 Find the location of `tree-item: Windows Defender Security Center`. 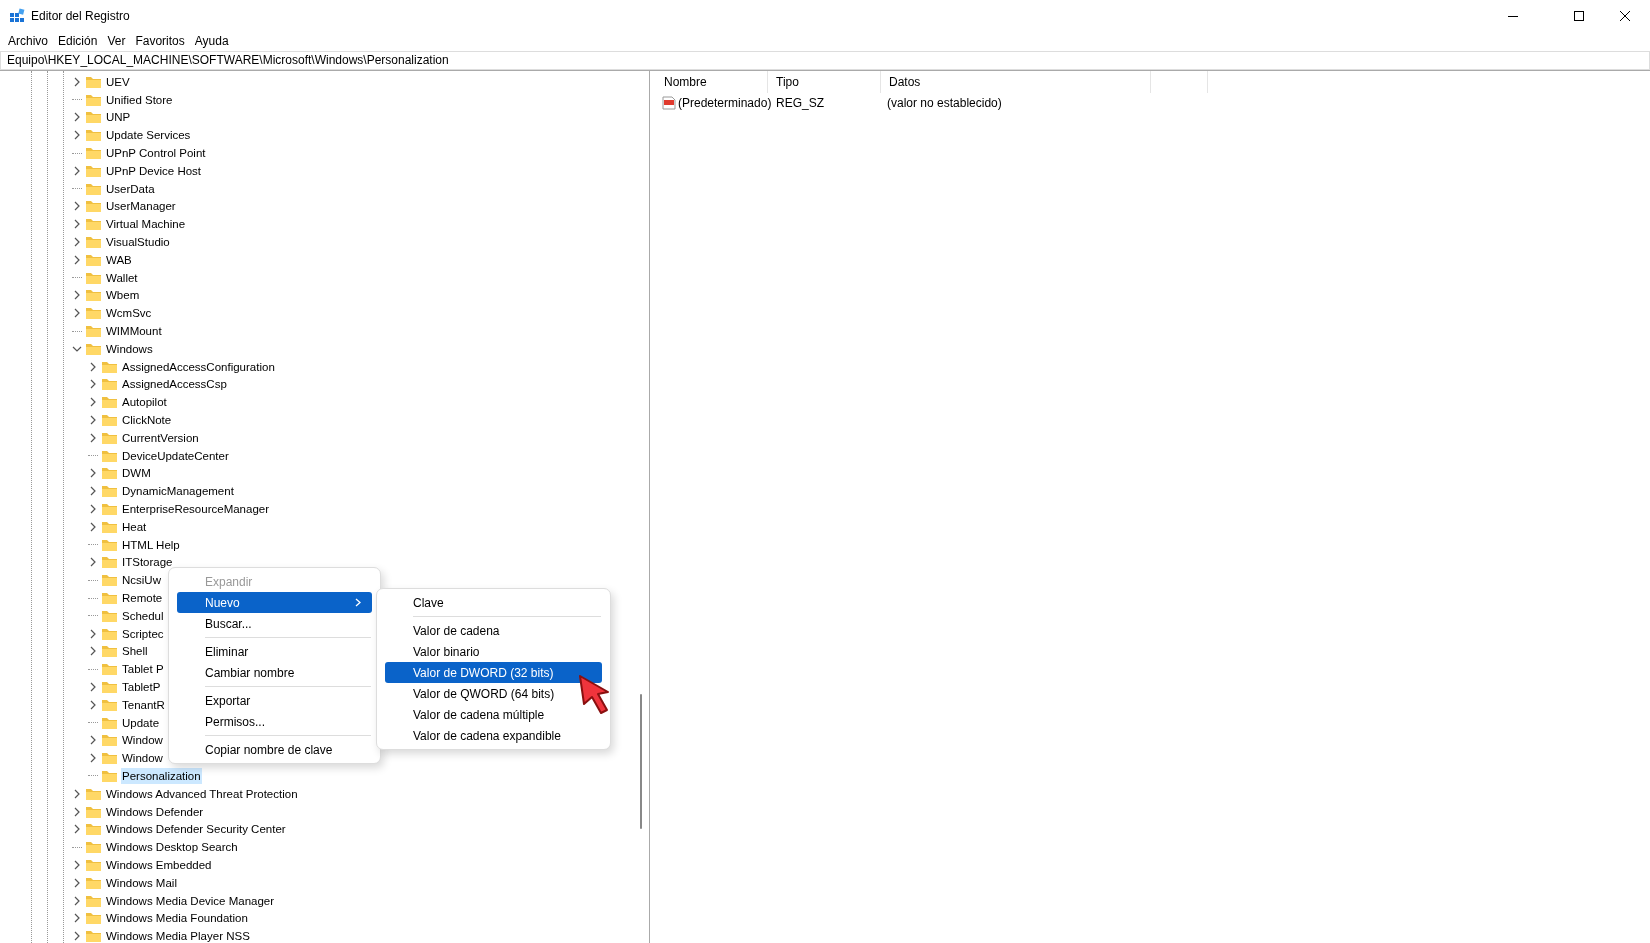

tree-item: Windows Defender Security Center is located at coordinates (196, 829).